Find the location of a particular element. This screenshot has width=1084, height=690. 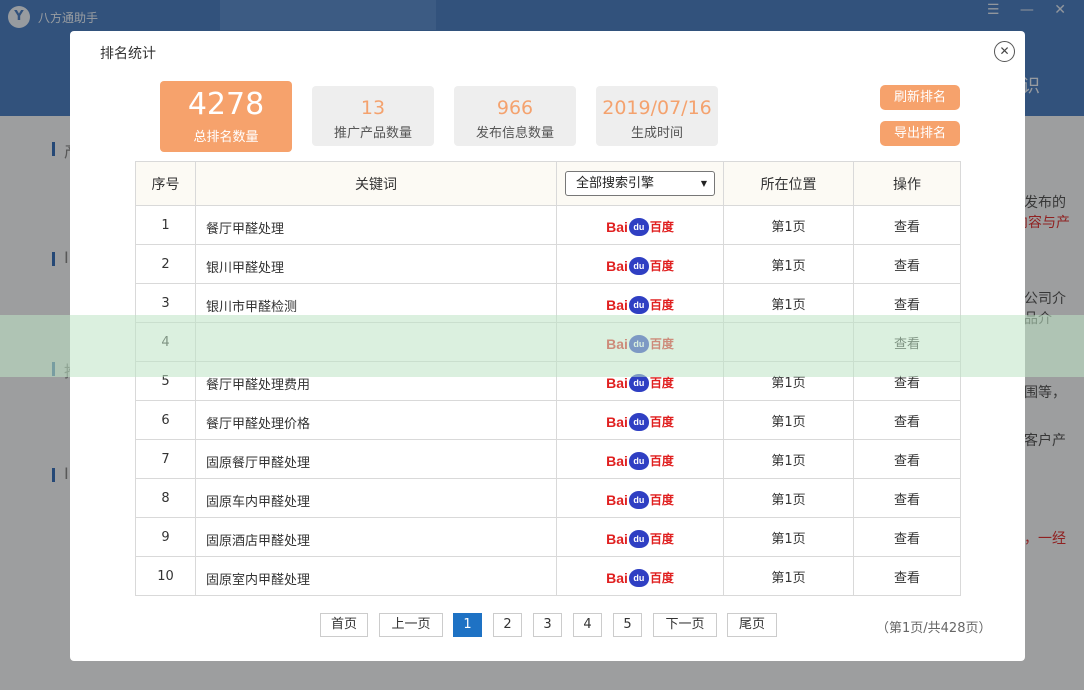

page-button-1: 1 is located at coordinates (467, 625).